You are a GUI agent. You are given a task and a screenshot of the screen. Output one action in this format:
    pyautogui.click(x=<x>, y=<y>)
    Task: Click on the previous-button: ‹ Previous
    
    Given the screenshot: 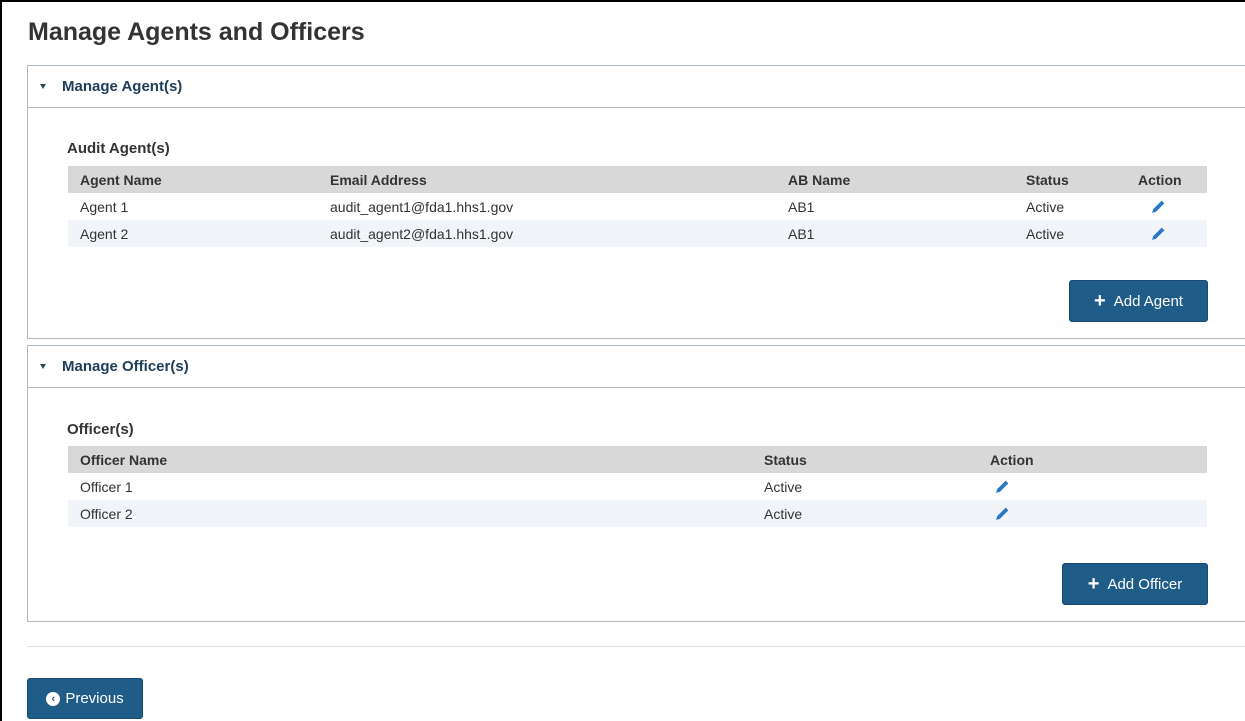 What is the action you would take?
    pyautogui.click(x=85, y=698)
    